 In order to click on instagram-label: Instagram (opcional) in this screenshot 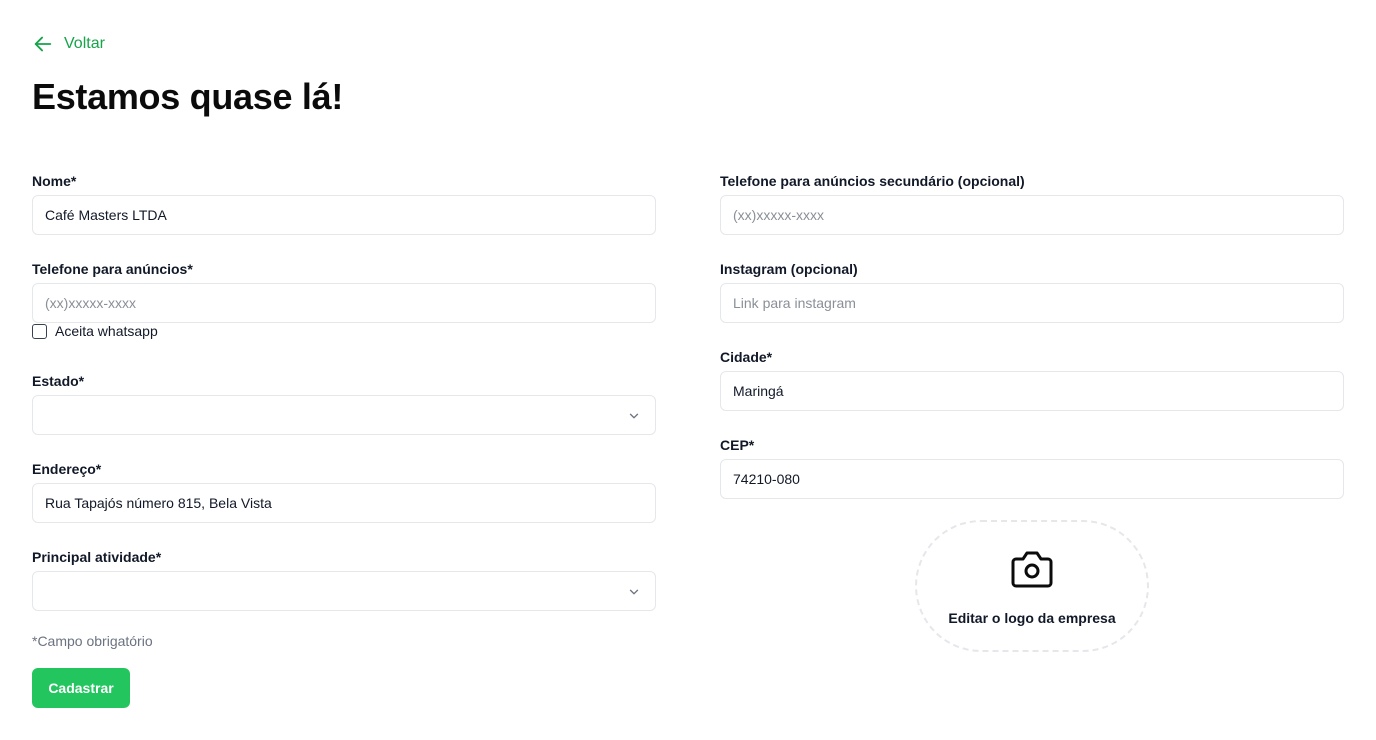, I will do `click(789, 269)`.